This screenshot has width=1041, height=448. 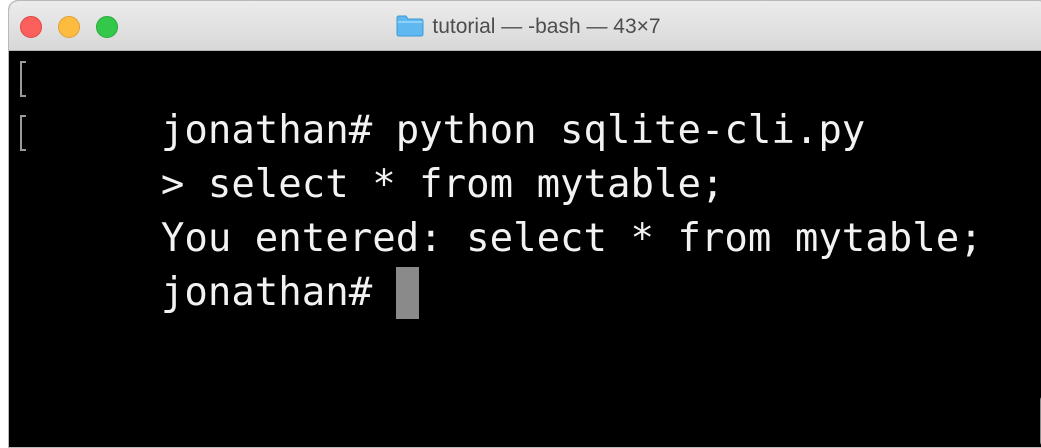 What do you see at coordinates (410, 29) in the screenshot?
I see `folder-icon` at bounding box center [410, 29].